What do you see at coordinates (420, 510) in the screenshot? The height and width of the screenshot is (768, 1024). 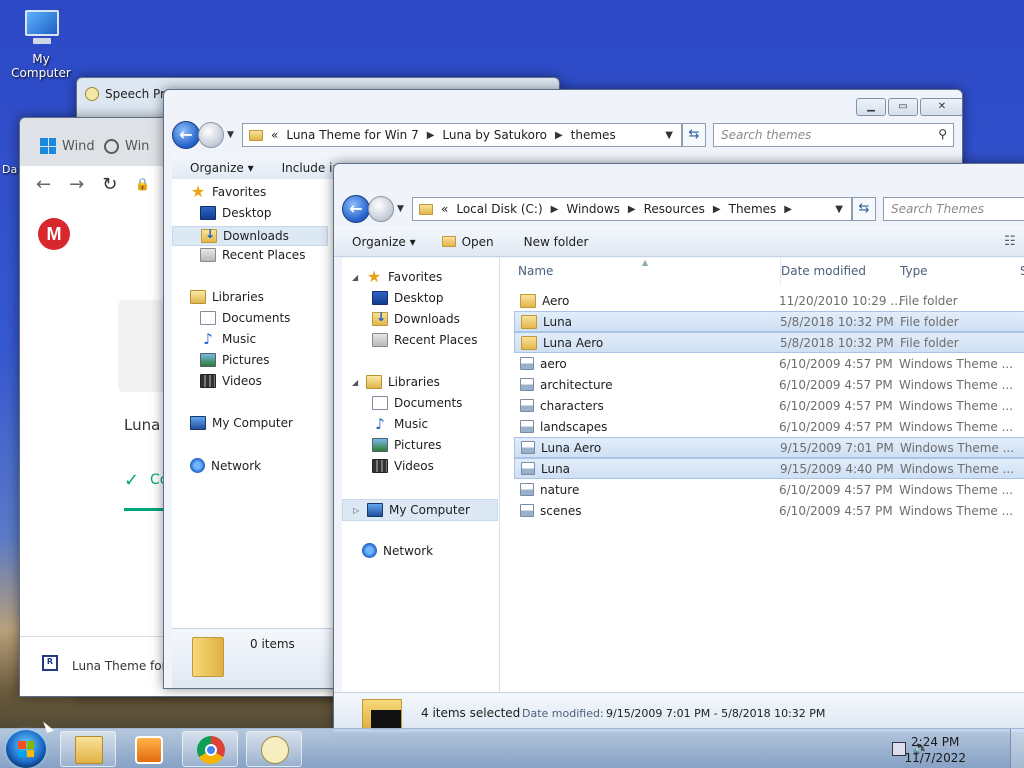 I see `nav-my-computer: ▷ My Computer` at bounding box center [420, 510].